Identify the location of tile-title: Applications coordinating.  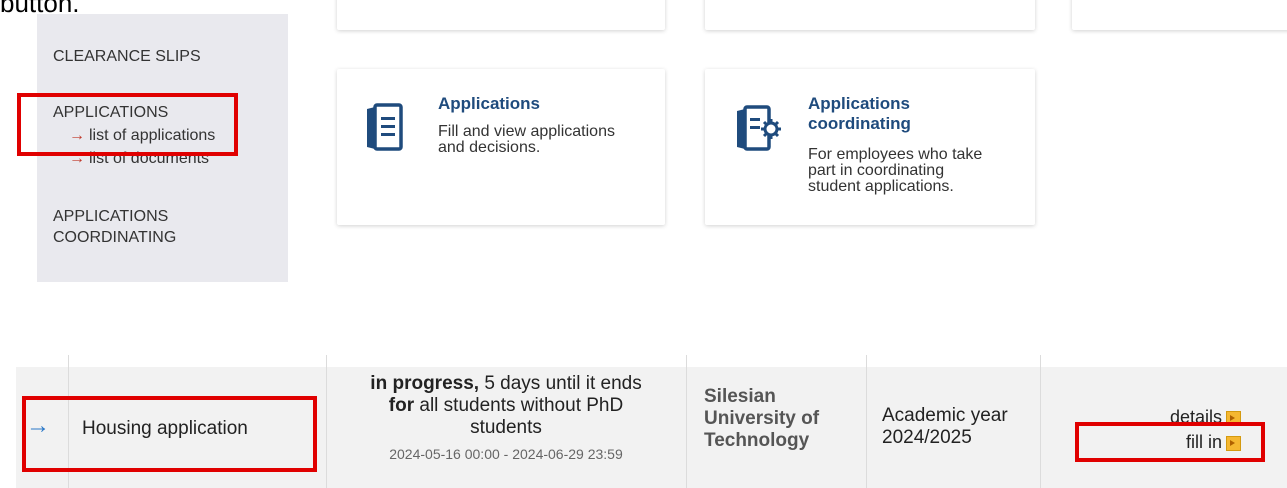
(859, 114).